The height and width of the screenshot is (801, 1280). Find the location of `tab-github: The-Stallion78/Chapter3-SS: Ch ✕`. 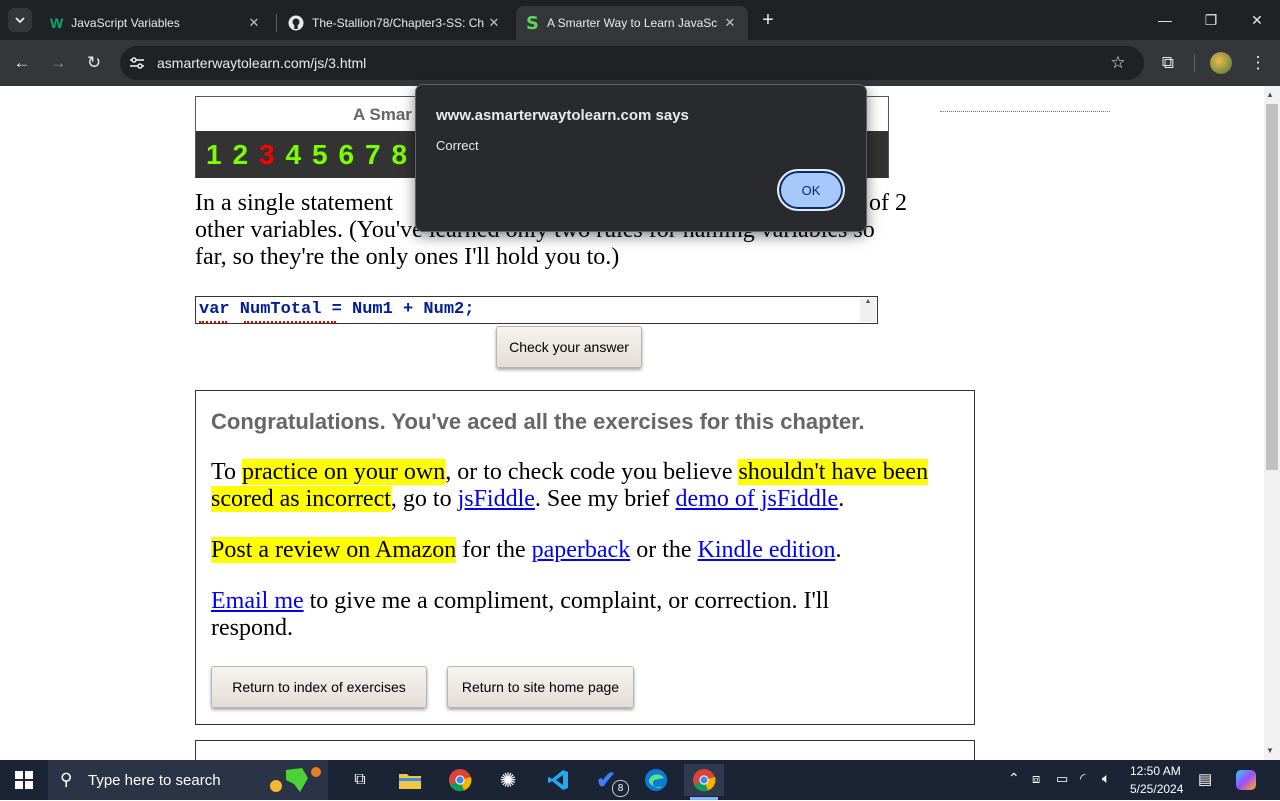

tab-github: The-Stallion78/Chapter3-SS: Ch ✕ is located at coordinates (395, 23).